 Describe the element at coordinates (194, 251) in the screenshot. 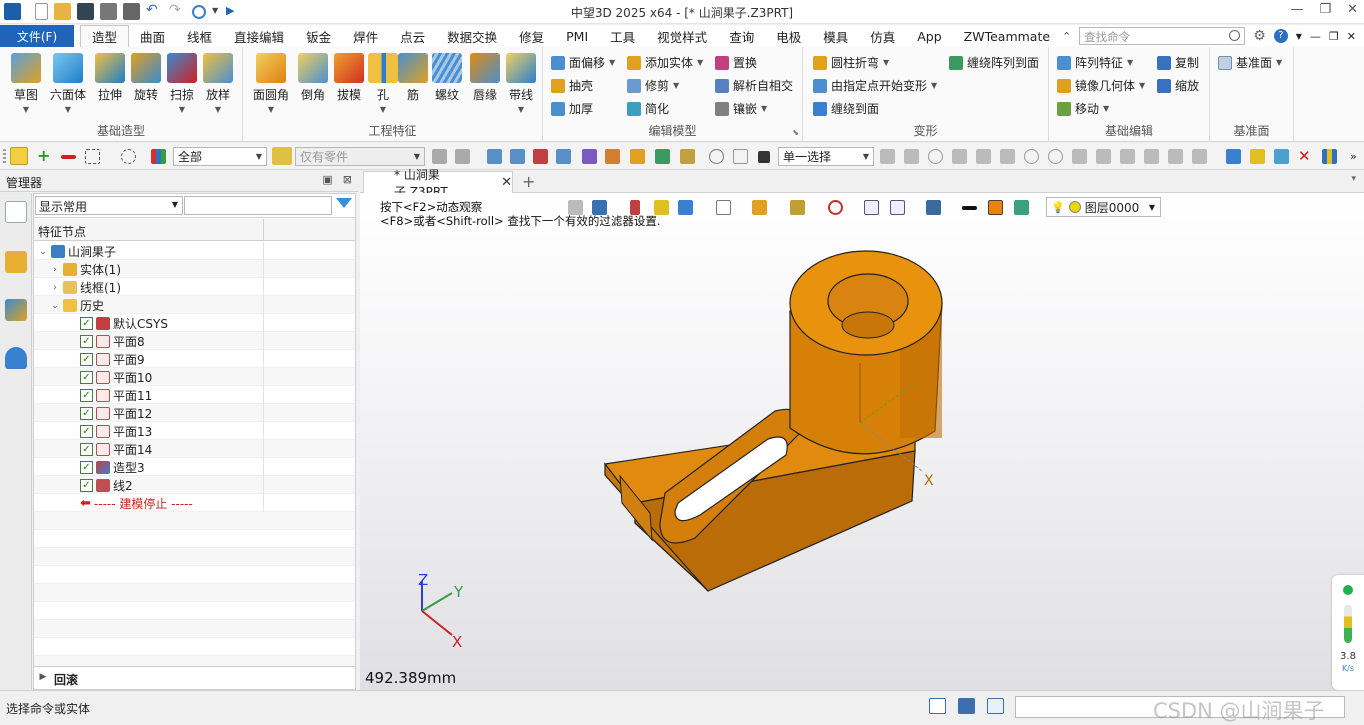

I see `tree-root: ⌄ 山涧果子` at that location.